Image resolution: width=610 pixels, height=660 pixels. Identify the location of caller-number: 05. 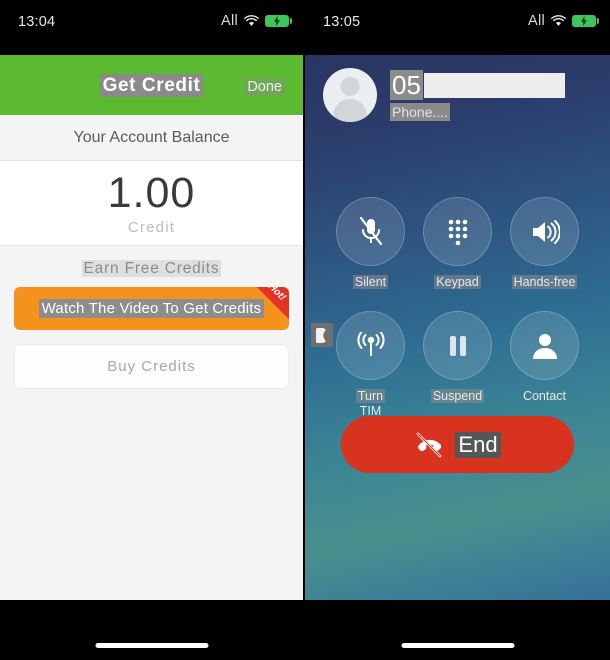
(477, 85).